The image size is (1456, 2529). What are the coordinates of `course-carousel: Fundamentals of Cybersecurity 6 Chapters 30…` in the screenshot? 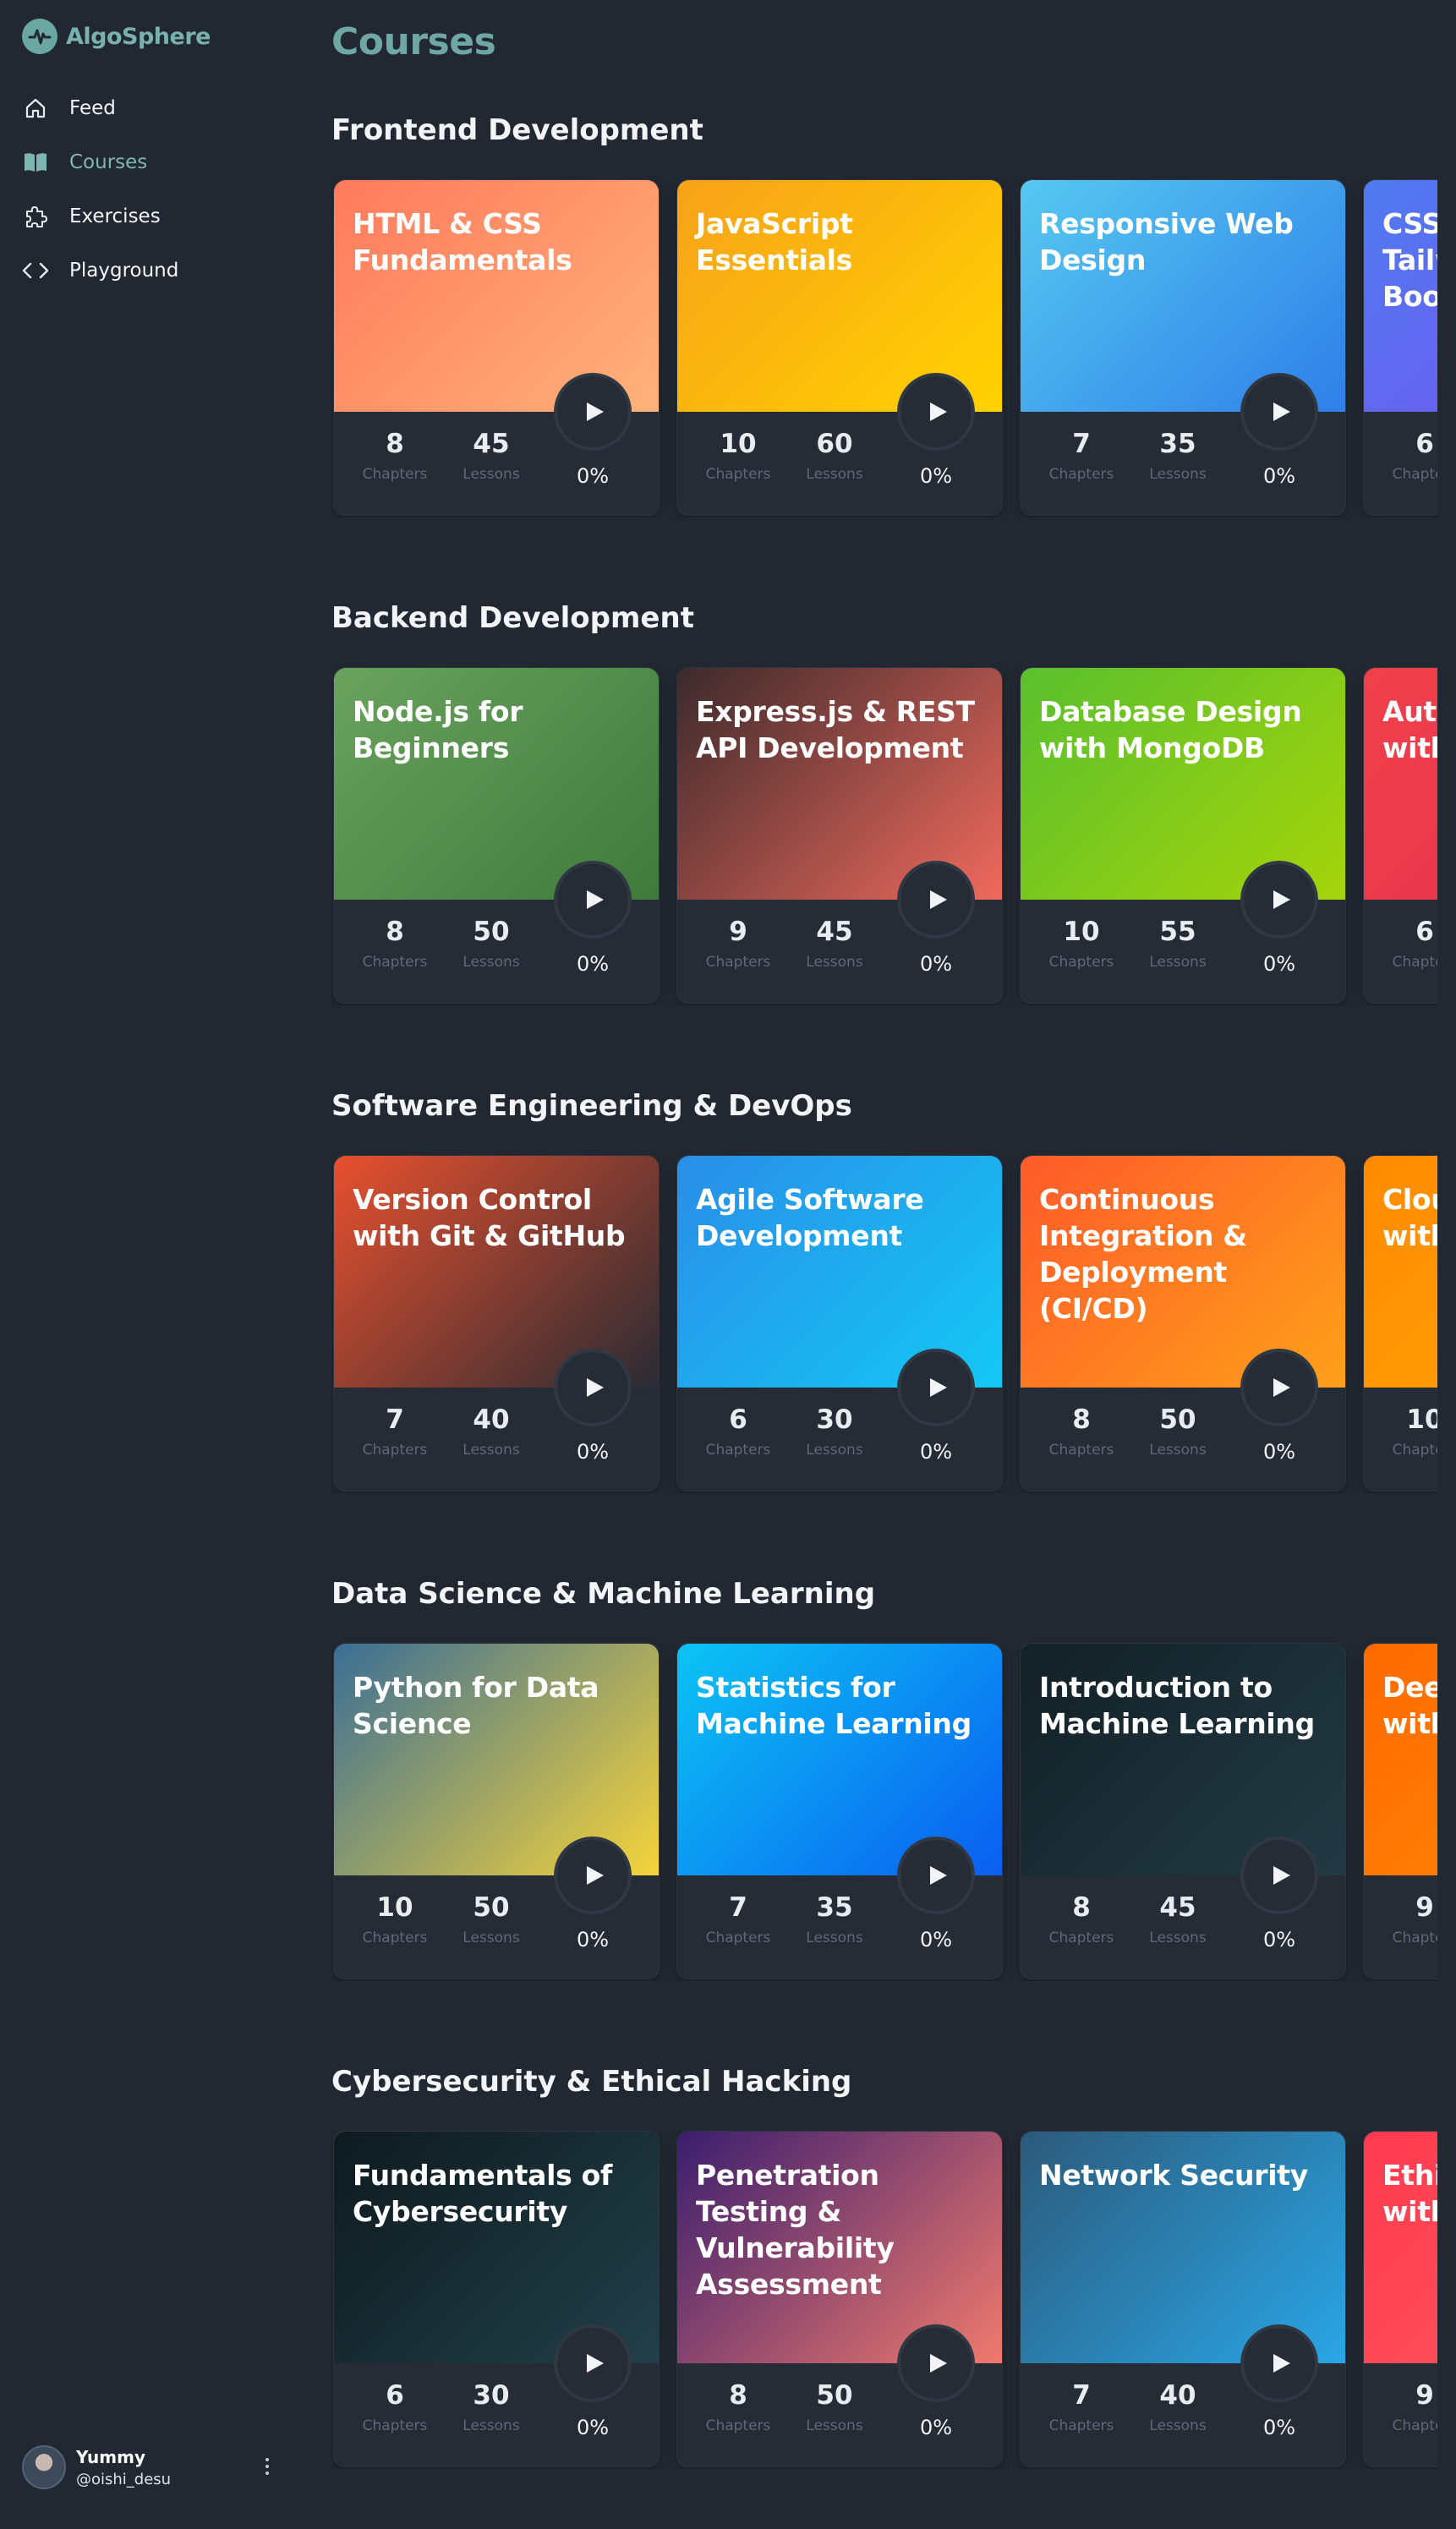 It's located at (884, 2300).